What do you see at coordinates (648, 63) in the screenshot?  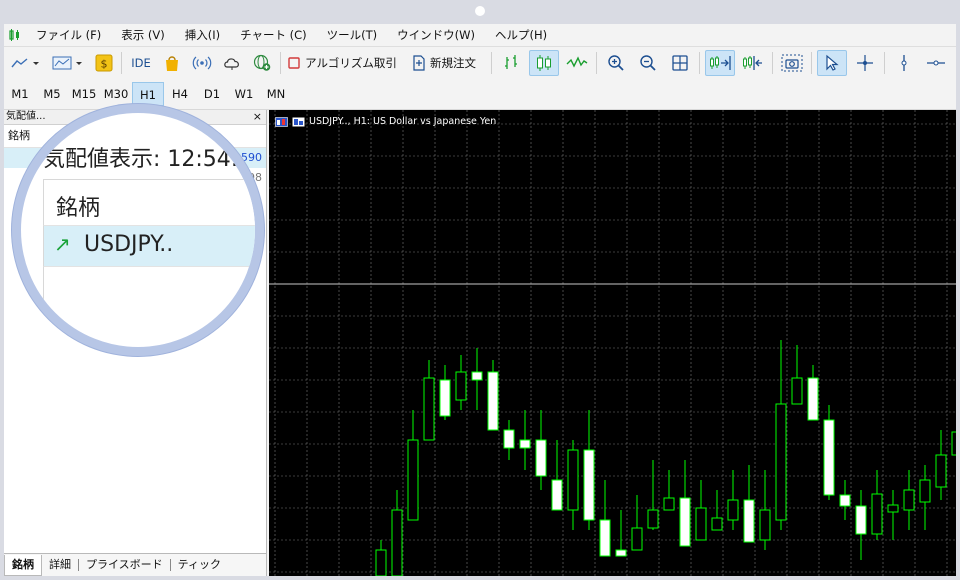 I see `zoom-out-button` at bounding box center [648, 63].